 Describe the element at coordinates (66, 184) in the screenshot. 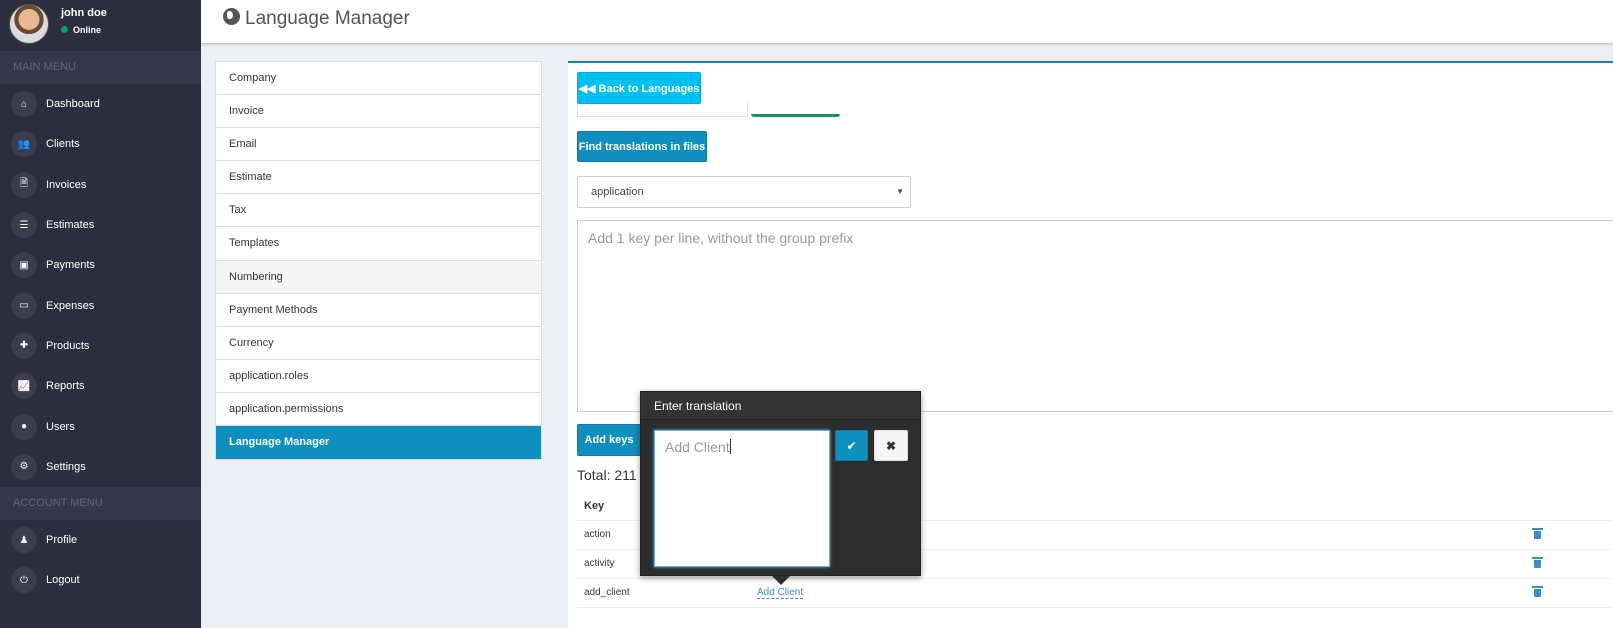

I see `sidebar-item-label: Invoices` at that location.